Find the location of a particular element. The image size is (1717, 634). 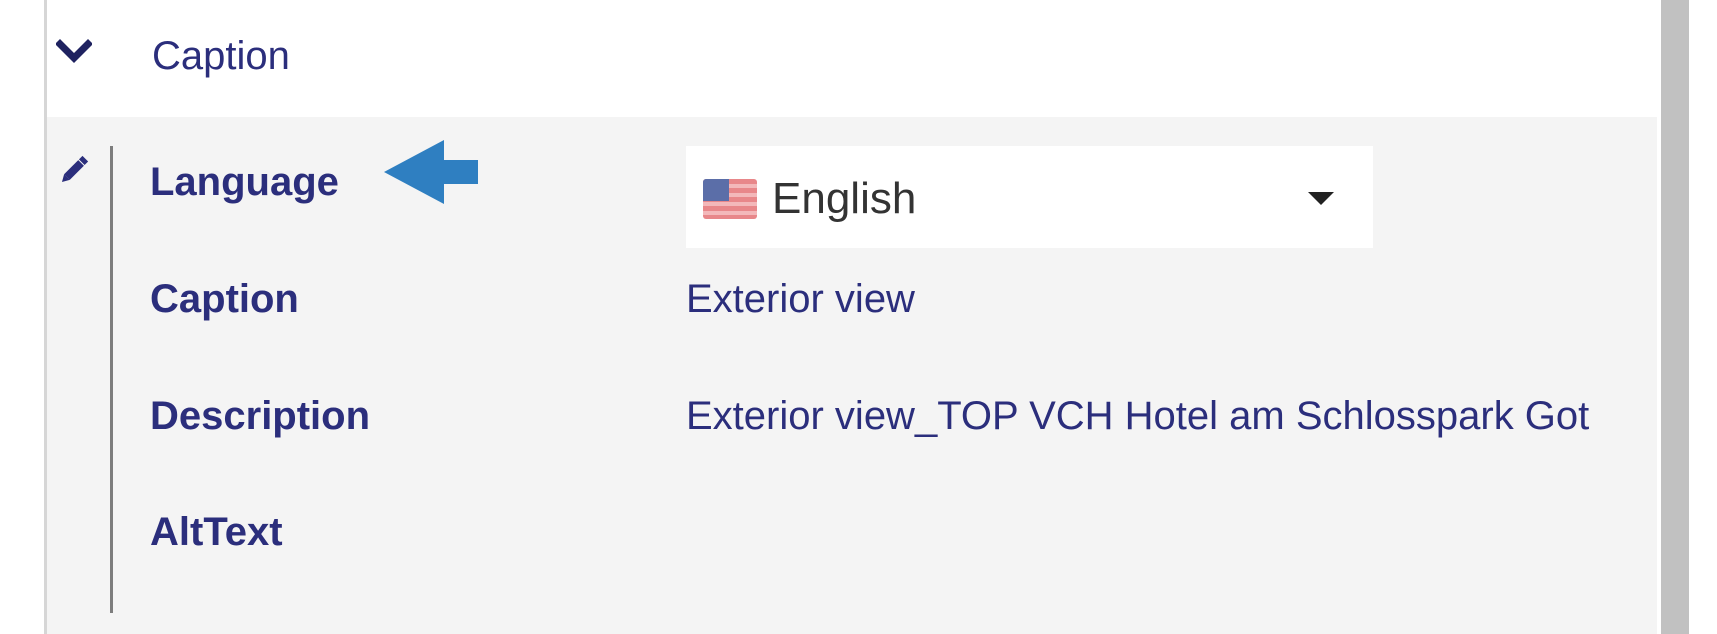

section-title: Caption is located at coordinates (221, 56).